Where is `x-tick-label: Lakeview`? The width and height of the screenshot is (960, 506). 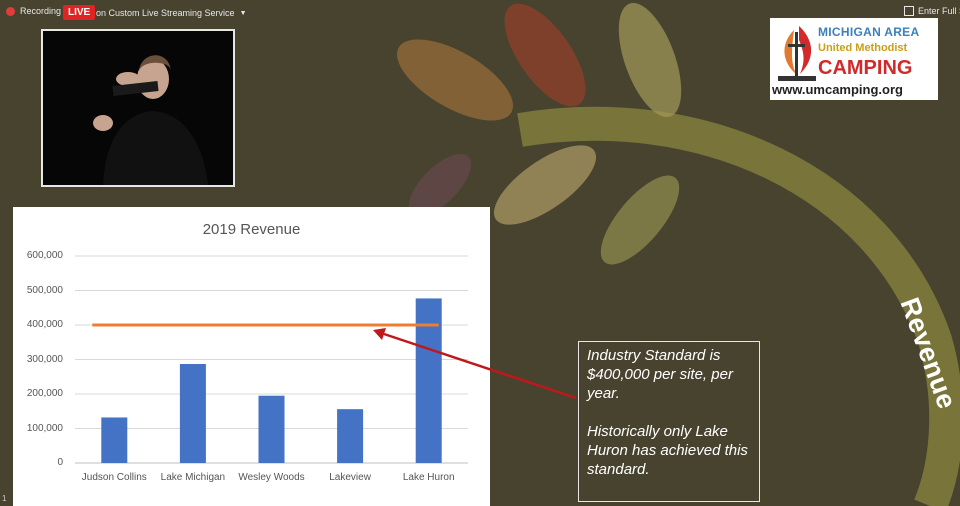 x-tick-label: Lakeview is located at coordinates (350, 477).